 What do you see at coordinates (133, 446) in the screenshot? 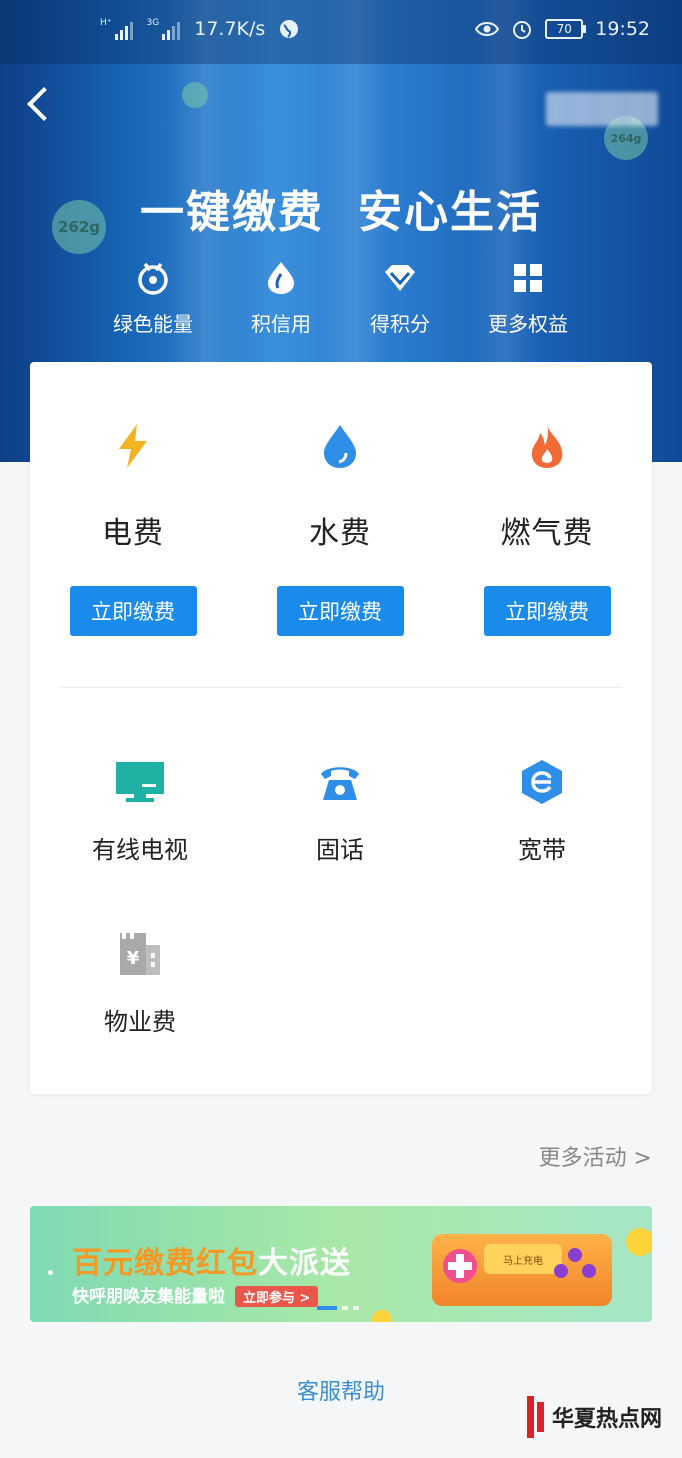
I see `lightning-icon` at bounding box center [133, 446].